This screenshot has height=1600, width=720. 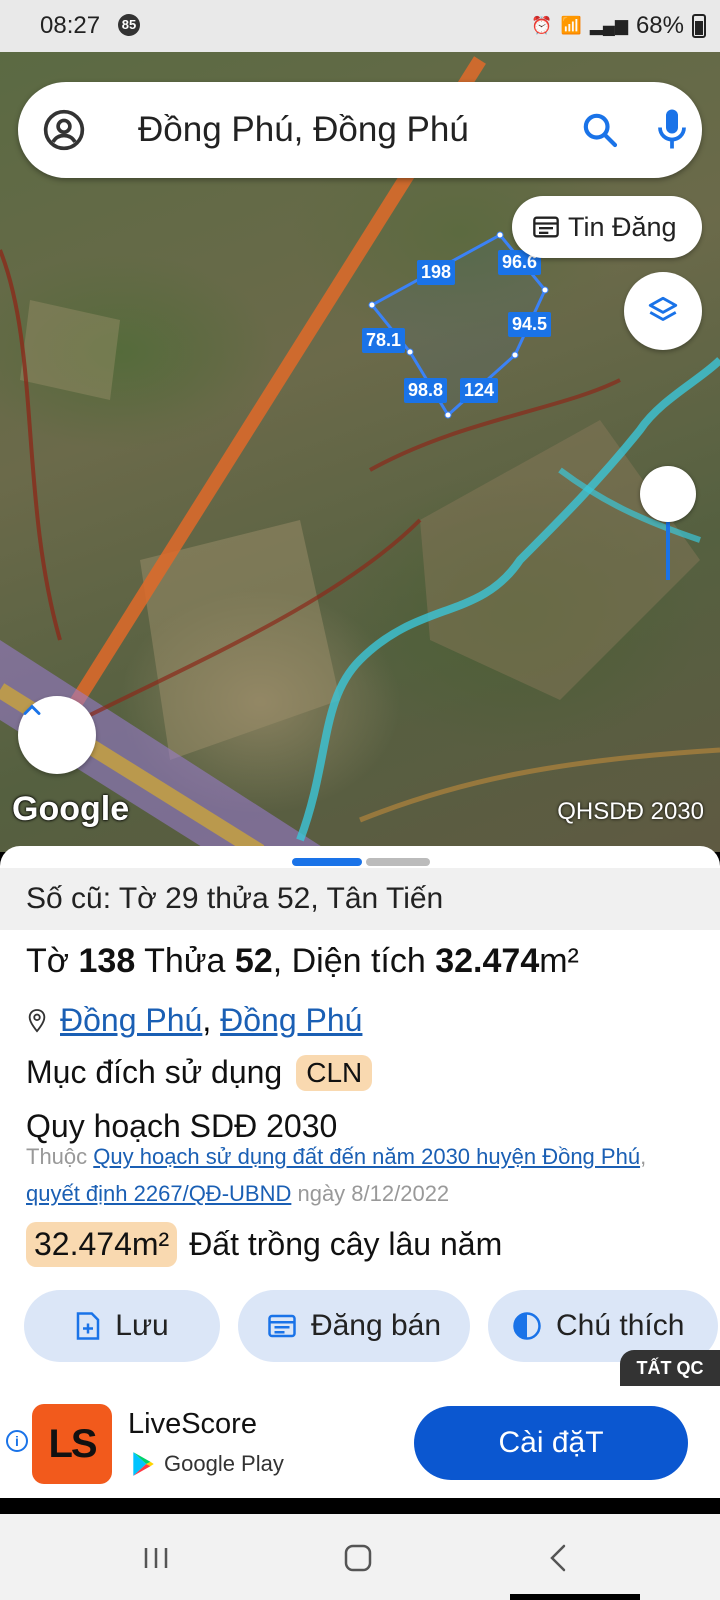 What do you see at coordinates (360, 1442) in the screenshot?
I see `ad-banner: i LS LiveScore Google Play Cài đặT` at bounding box center [360, 1442].